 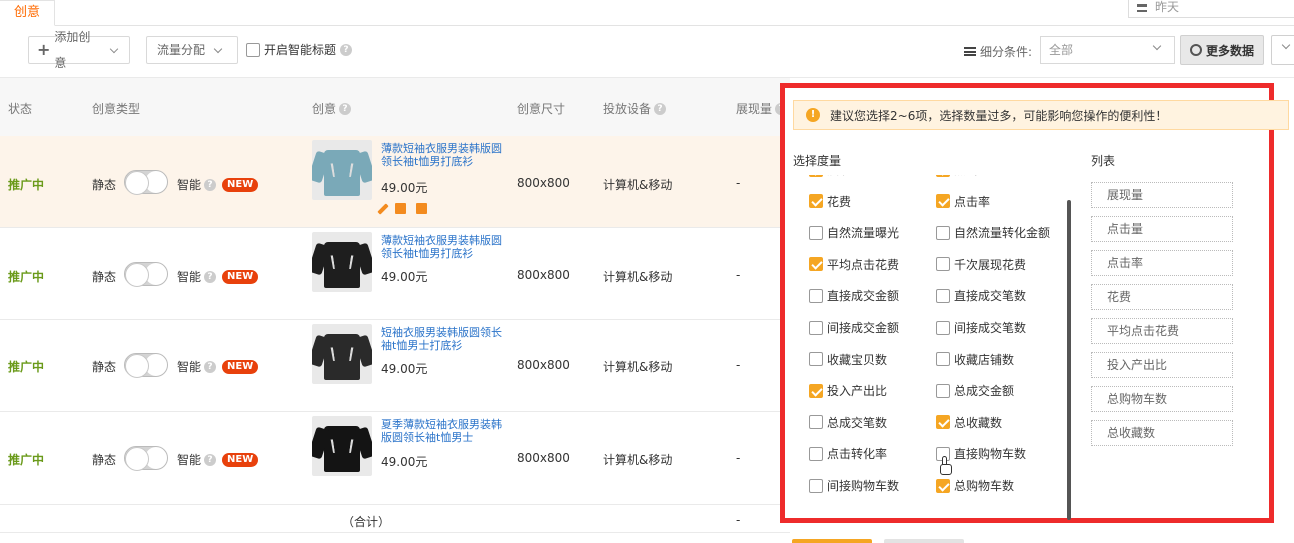 I want to click on metric-option: 花费, so click(x=830, y=201).